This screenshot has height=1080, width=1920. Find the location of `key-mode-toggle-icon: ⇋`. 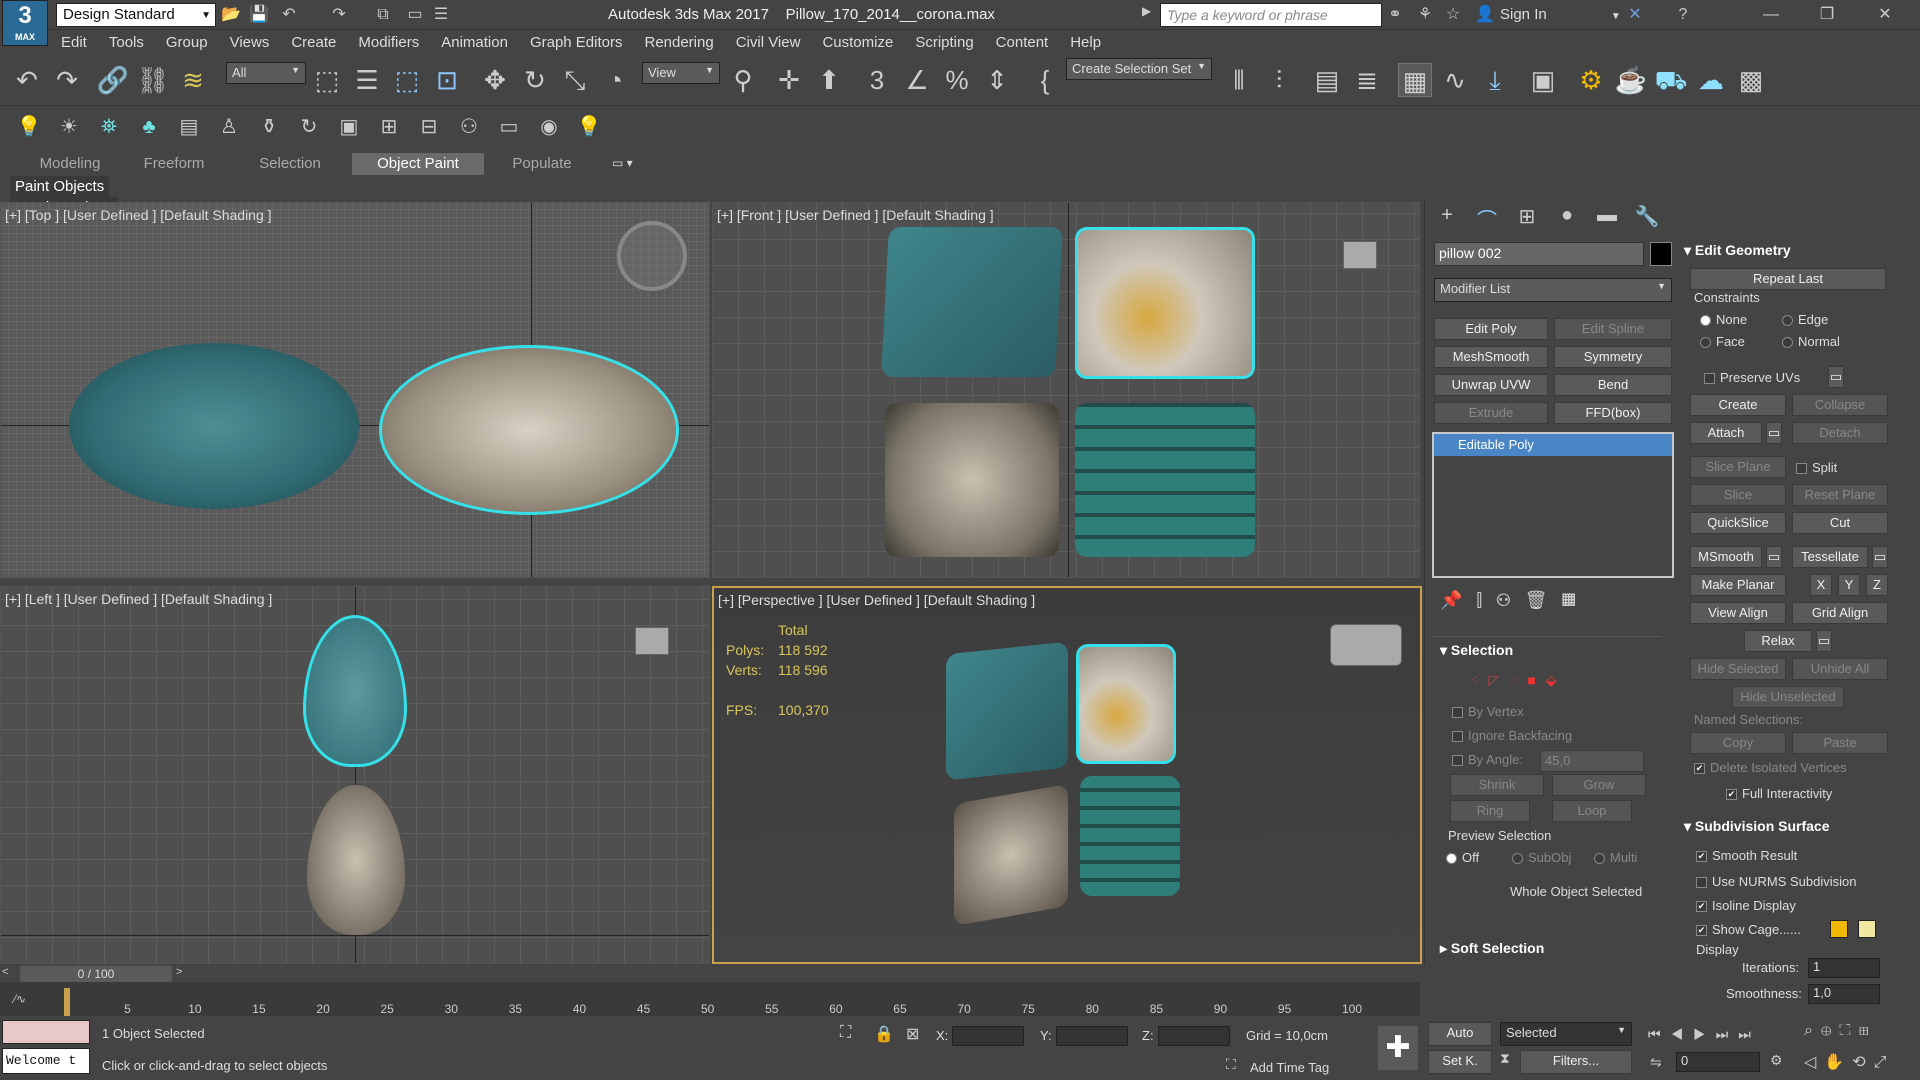

key-mode-toggle-icon: ⇋ is located at coordinates (1656, 1062).